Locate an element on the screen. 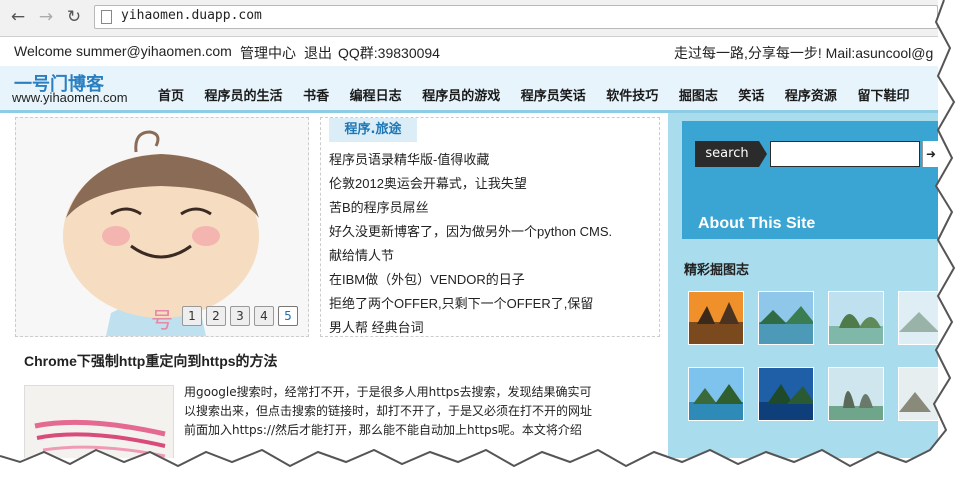 The height and width of the screenshot is (479, 967). post-link: 拒绝了两个OFFER,只剩下一个OFFER了,保留 is located at coordinates (470, 304).